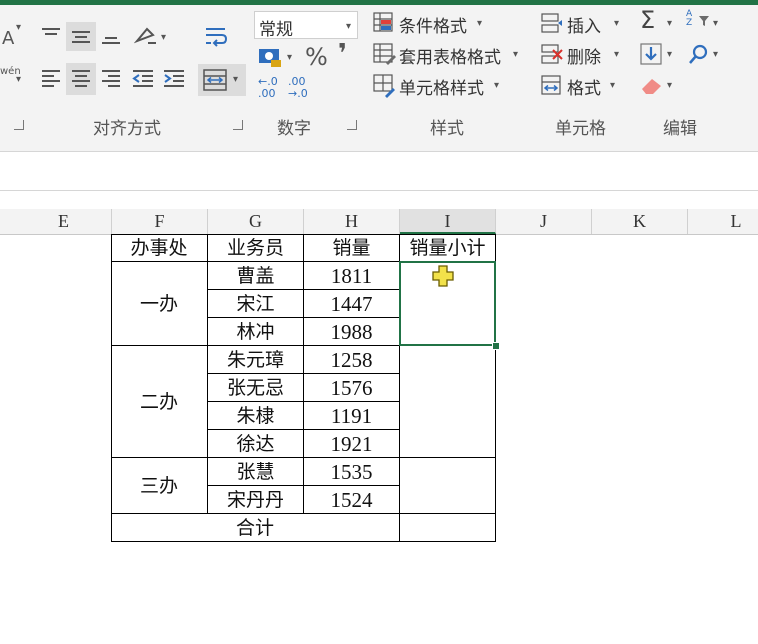 The height and width of the screenshot is (644, 758). Describe the element at coordinates (652, 85) in the screenshot. I see `clear-eraser-icon` at that location.